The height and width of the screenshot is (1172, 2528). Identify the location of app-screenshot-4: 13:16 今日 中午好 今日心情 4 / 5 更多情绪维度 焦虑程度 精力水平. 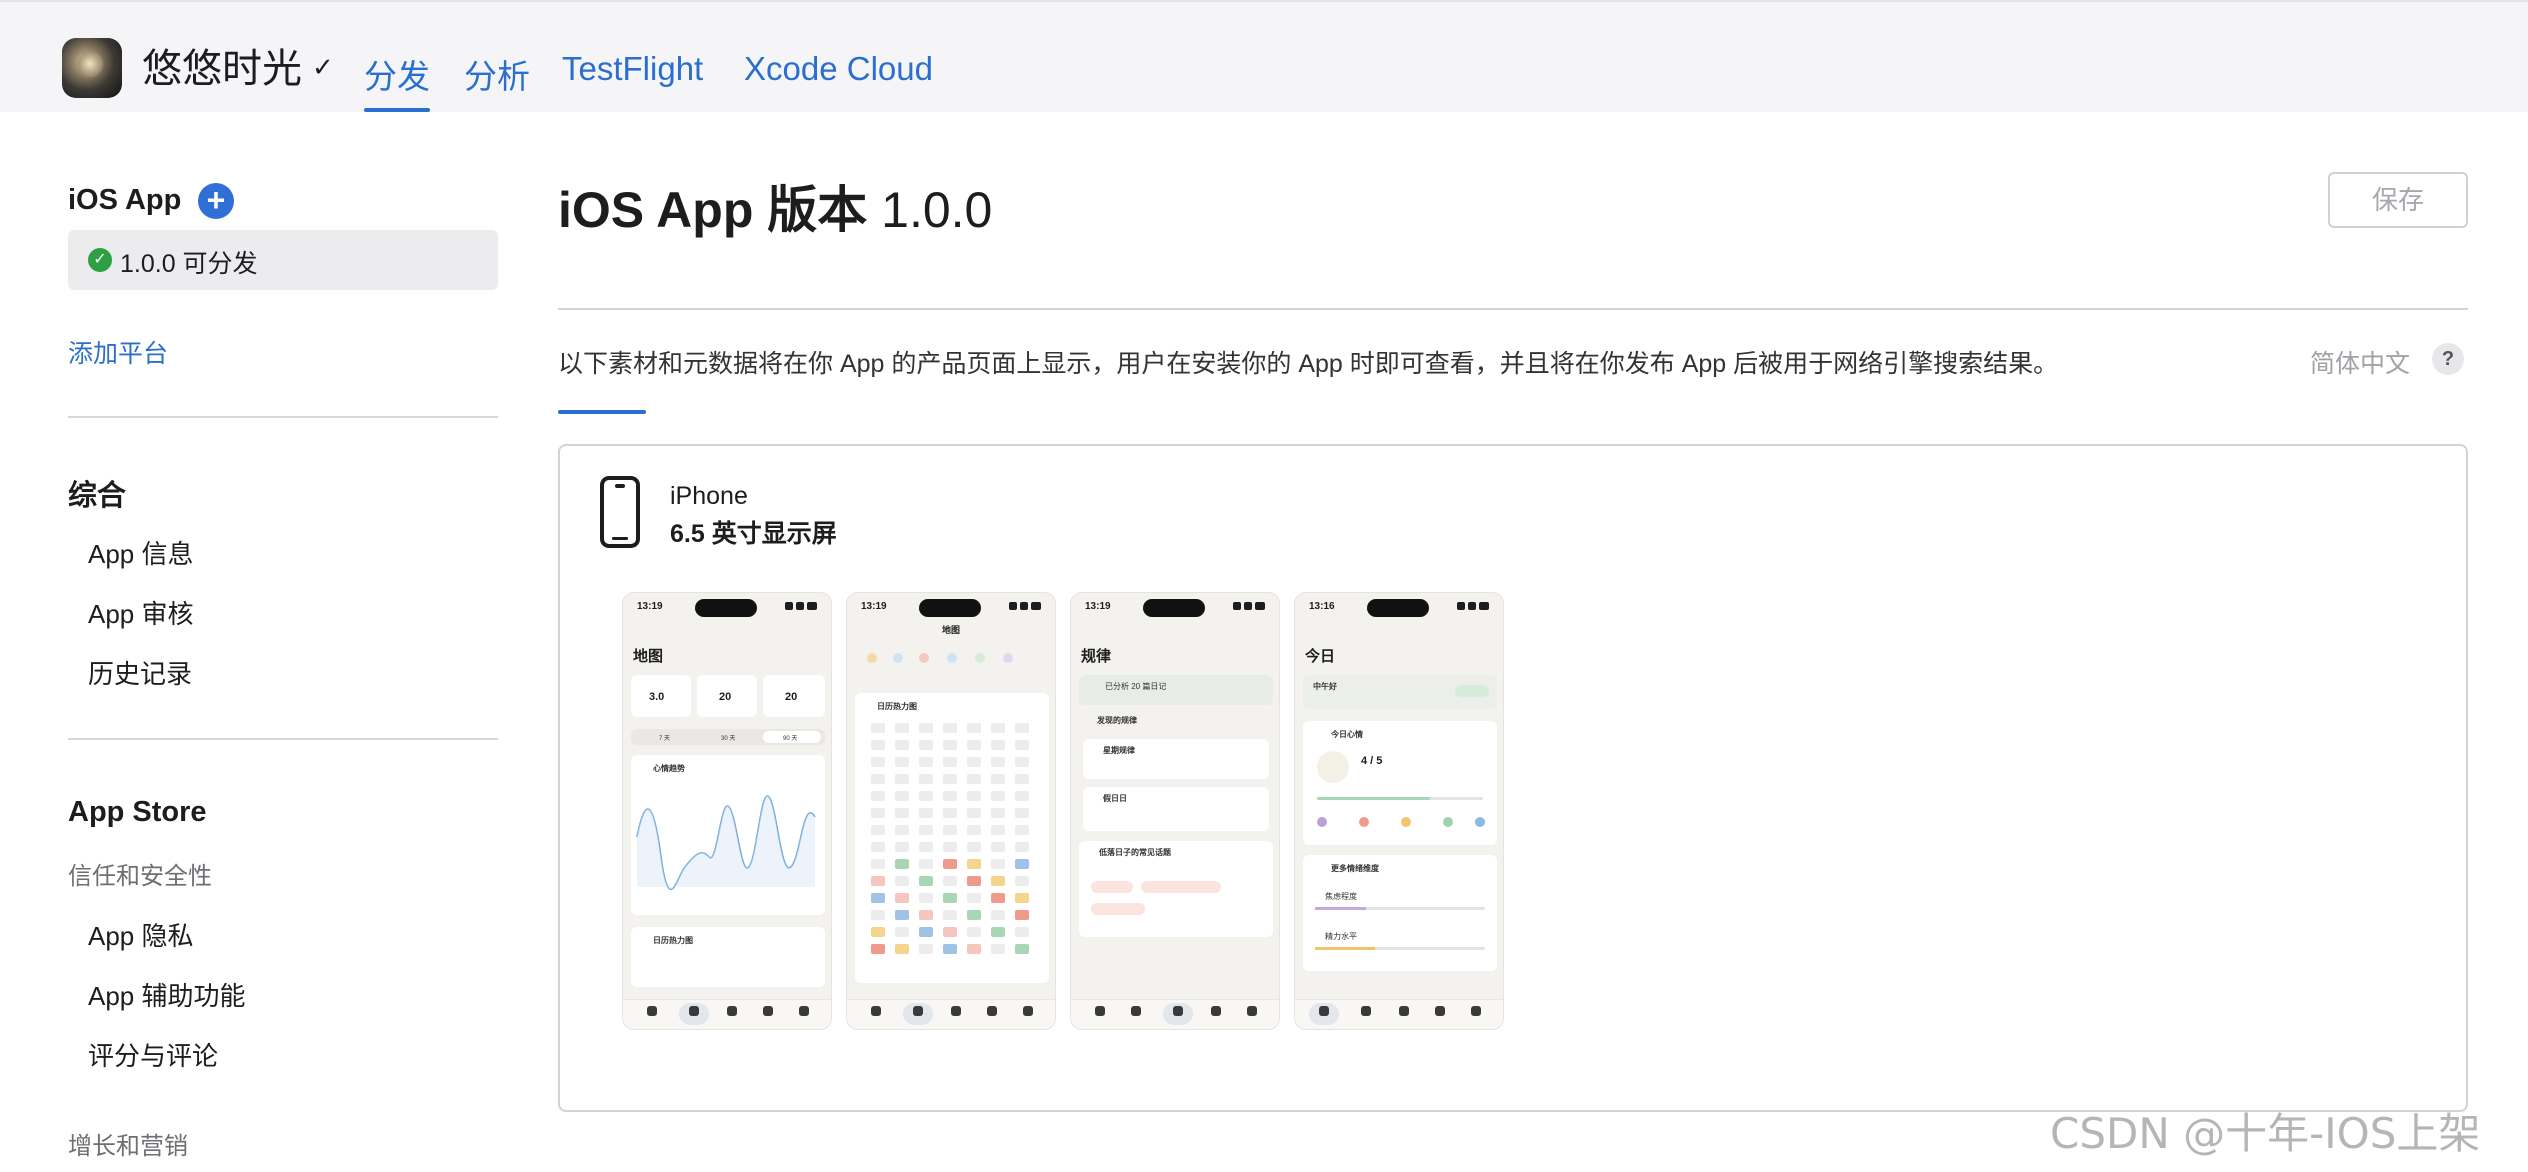
(1399, 811).